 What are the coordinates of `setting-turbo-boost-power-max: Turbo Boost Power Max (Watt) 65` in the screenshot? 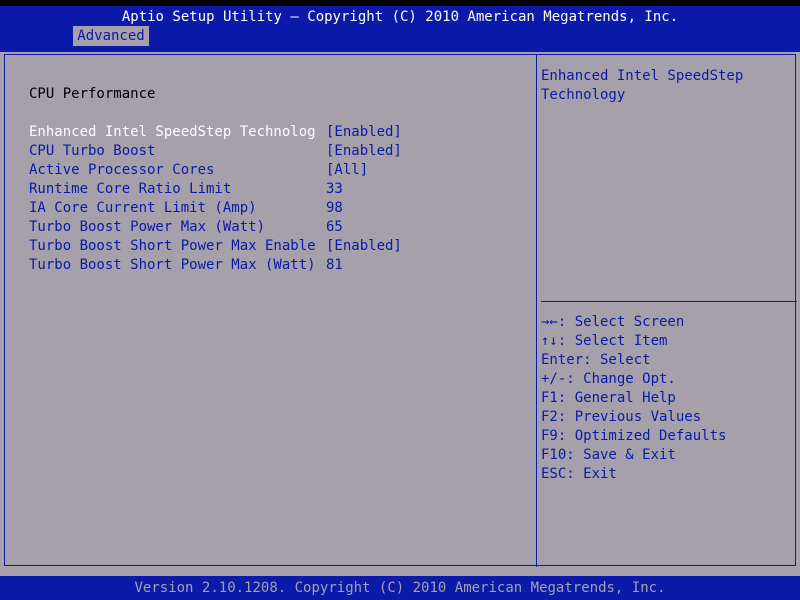 It's located at (186, 227).